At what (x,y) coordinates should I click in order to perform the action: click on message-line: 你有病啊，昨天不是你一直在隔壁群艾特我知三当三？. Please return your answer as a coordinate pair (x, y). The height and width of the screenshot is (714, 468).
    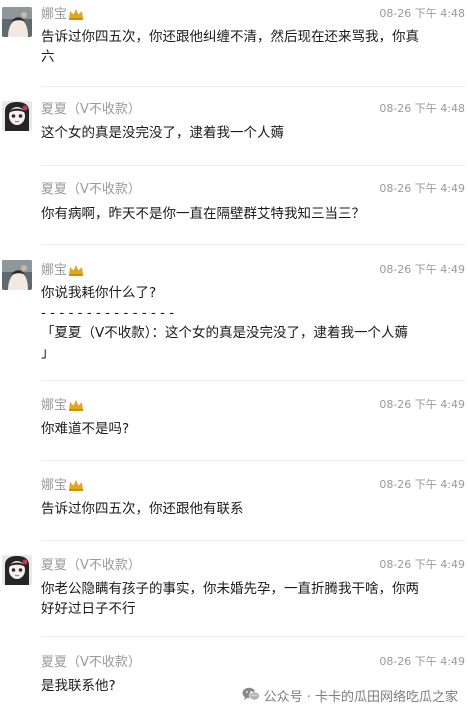
    Looking at the image, I should click on (203, 214).